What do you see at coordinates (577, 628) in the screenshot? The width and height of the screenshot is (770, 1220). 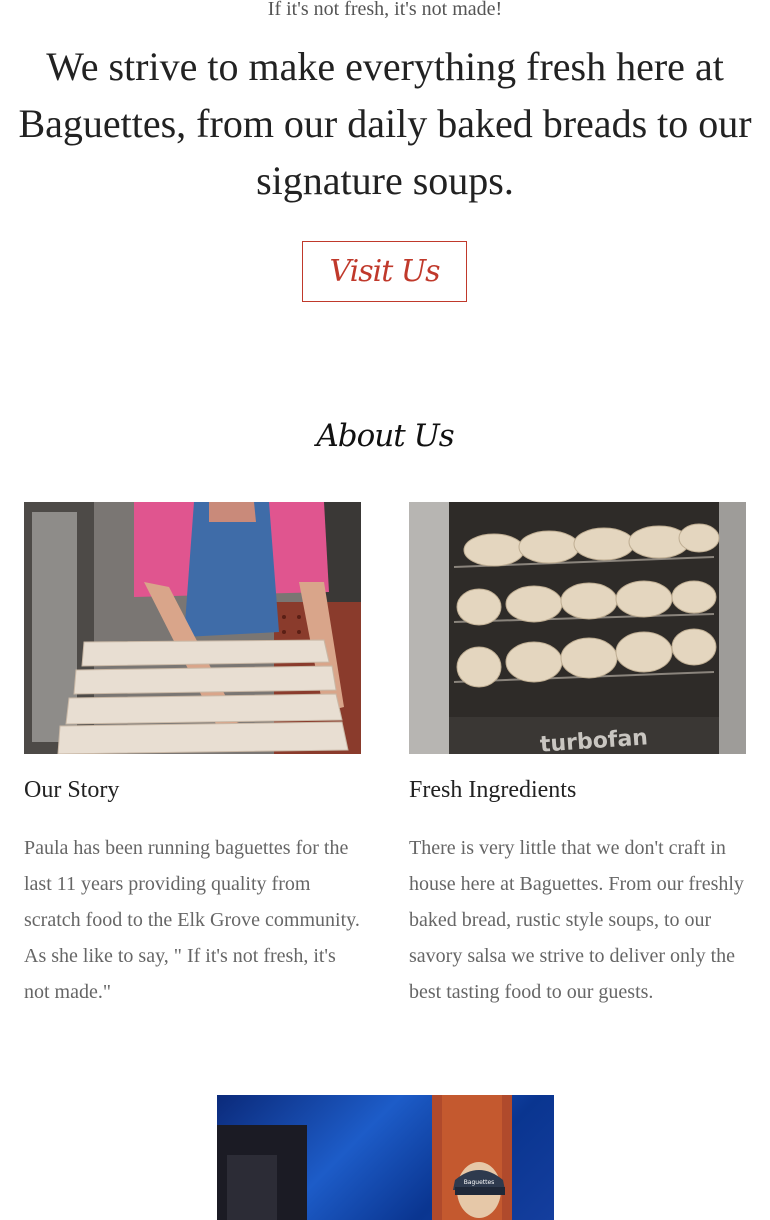 I see `oven-loaves-photo: turbofan` at bounding box center [577, 628].